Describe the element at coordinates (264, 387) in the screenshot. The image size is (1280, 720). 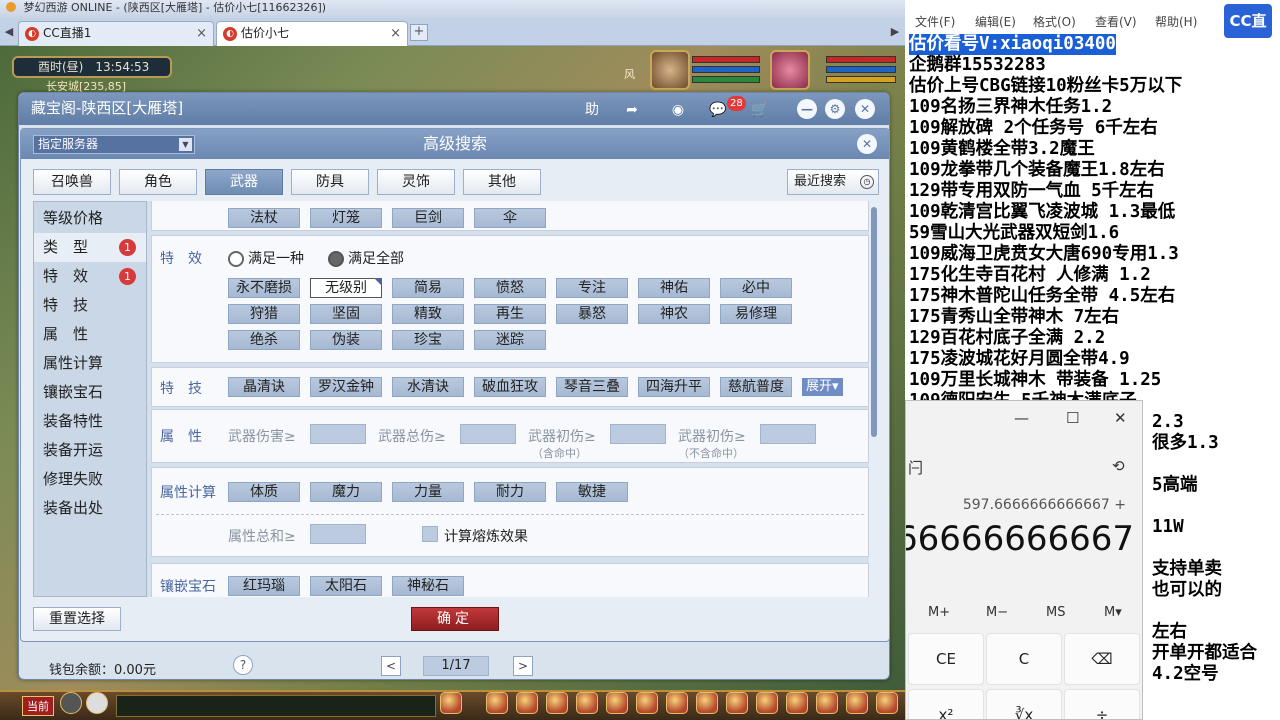
I see `skill-option: 晶清诀` at that location.